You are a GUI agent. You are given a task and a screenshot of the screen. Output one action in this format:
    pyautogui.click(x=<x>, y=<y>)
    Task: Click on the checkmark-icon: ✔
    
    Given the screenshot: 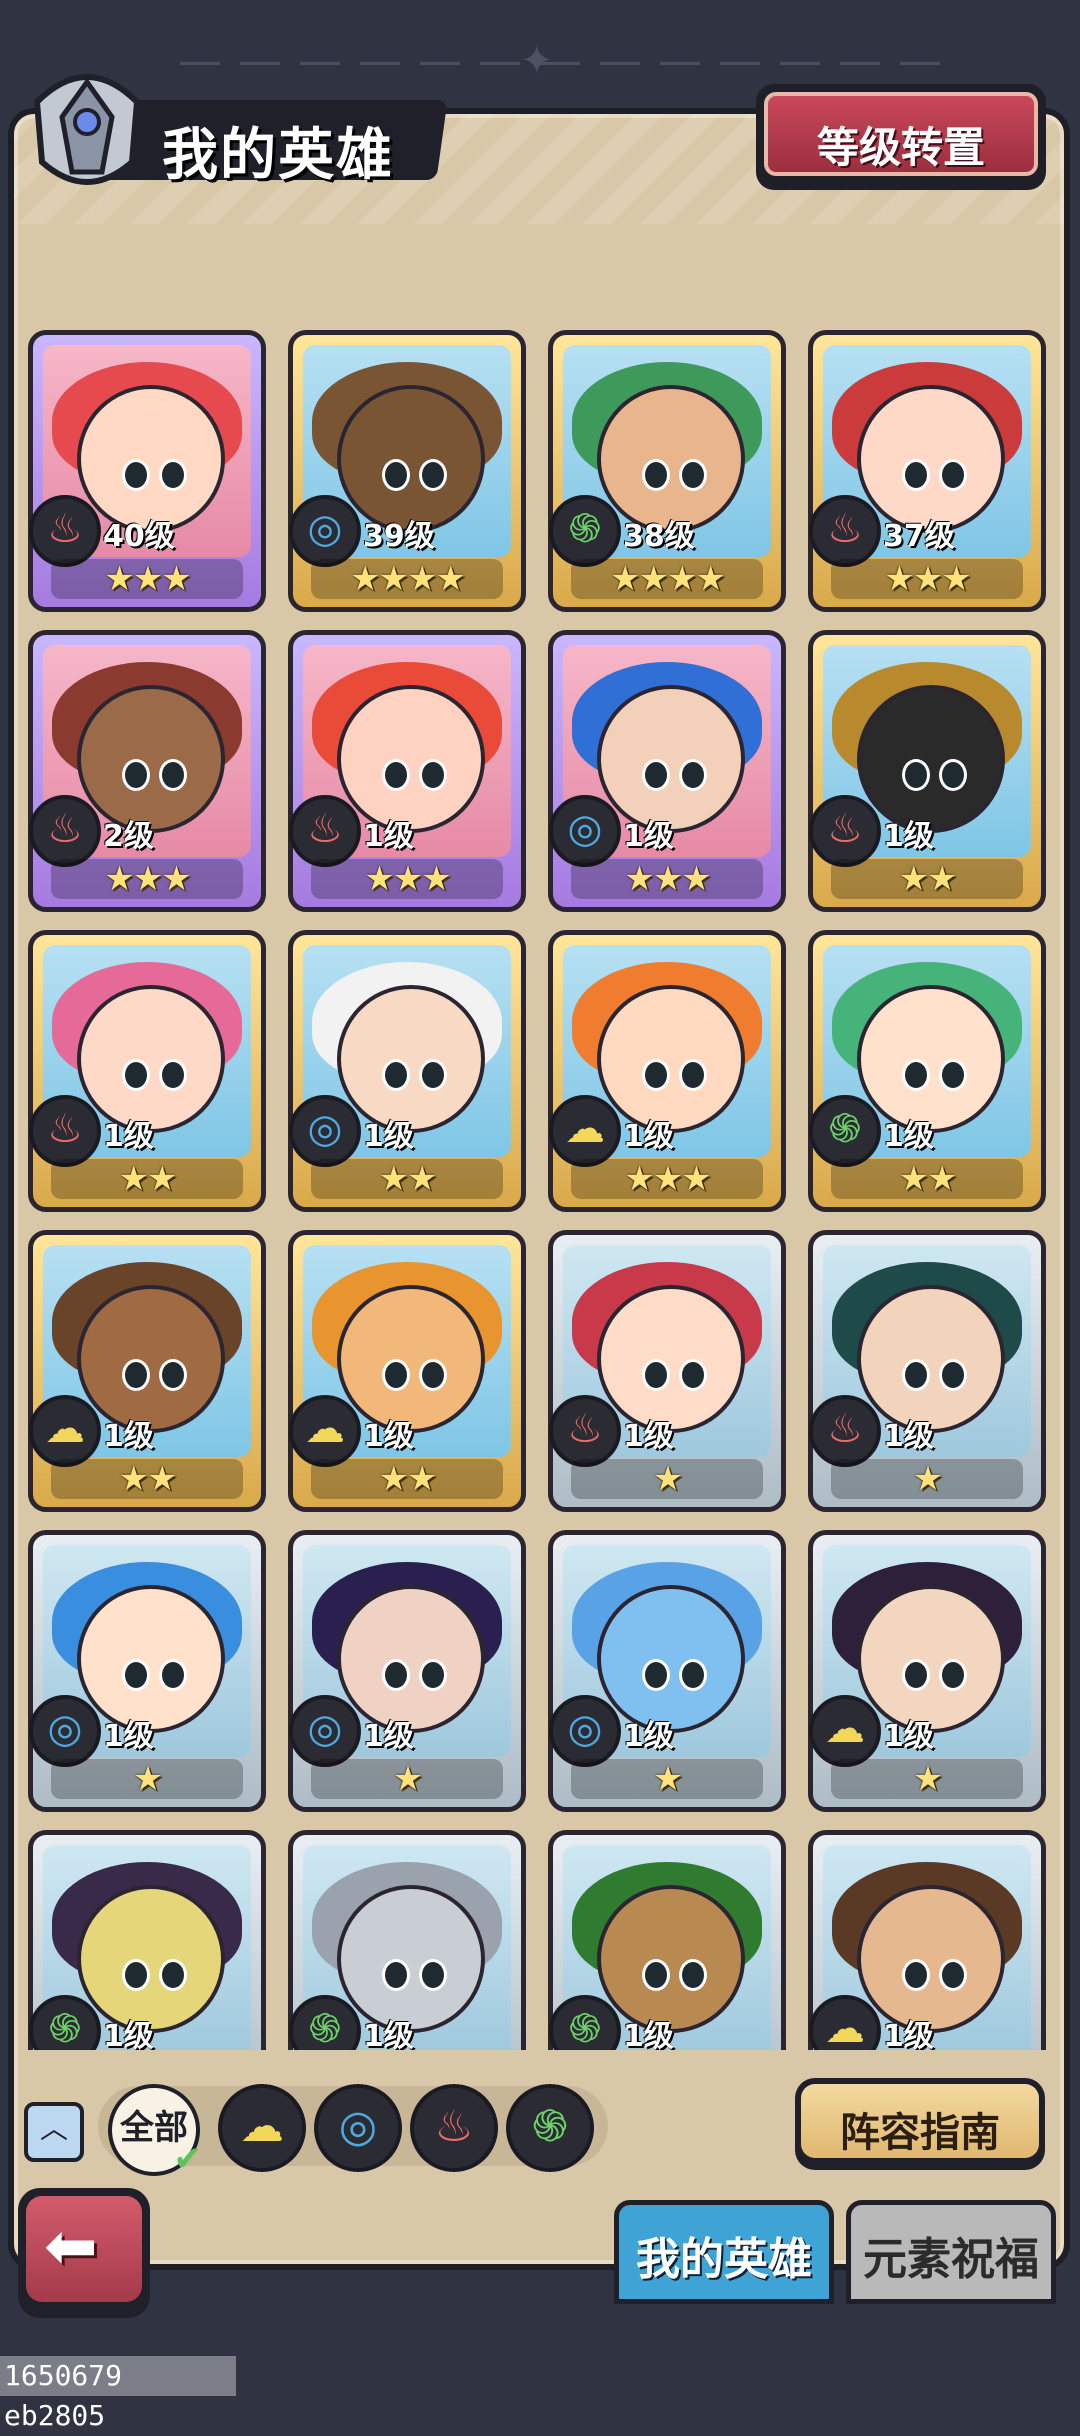 What is the action you would take?
    pyautogui.click(x=188, y=2159)
    